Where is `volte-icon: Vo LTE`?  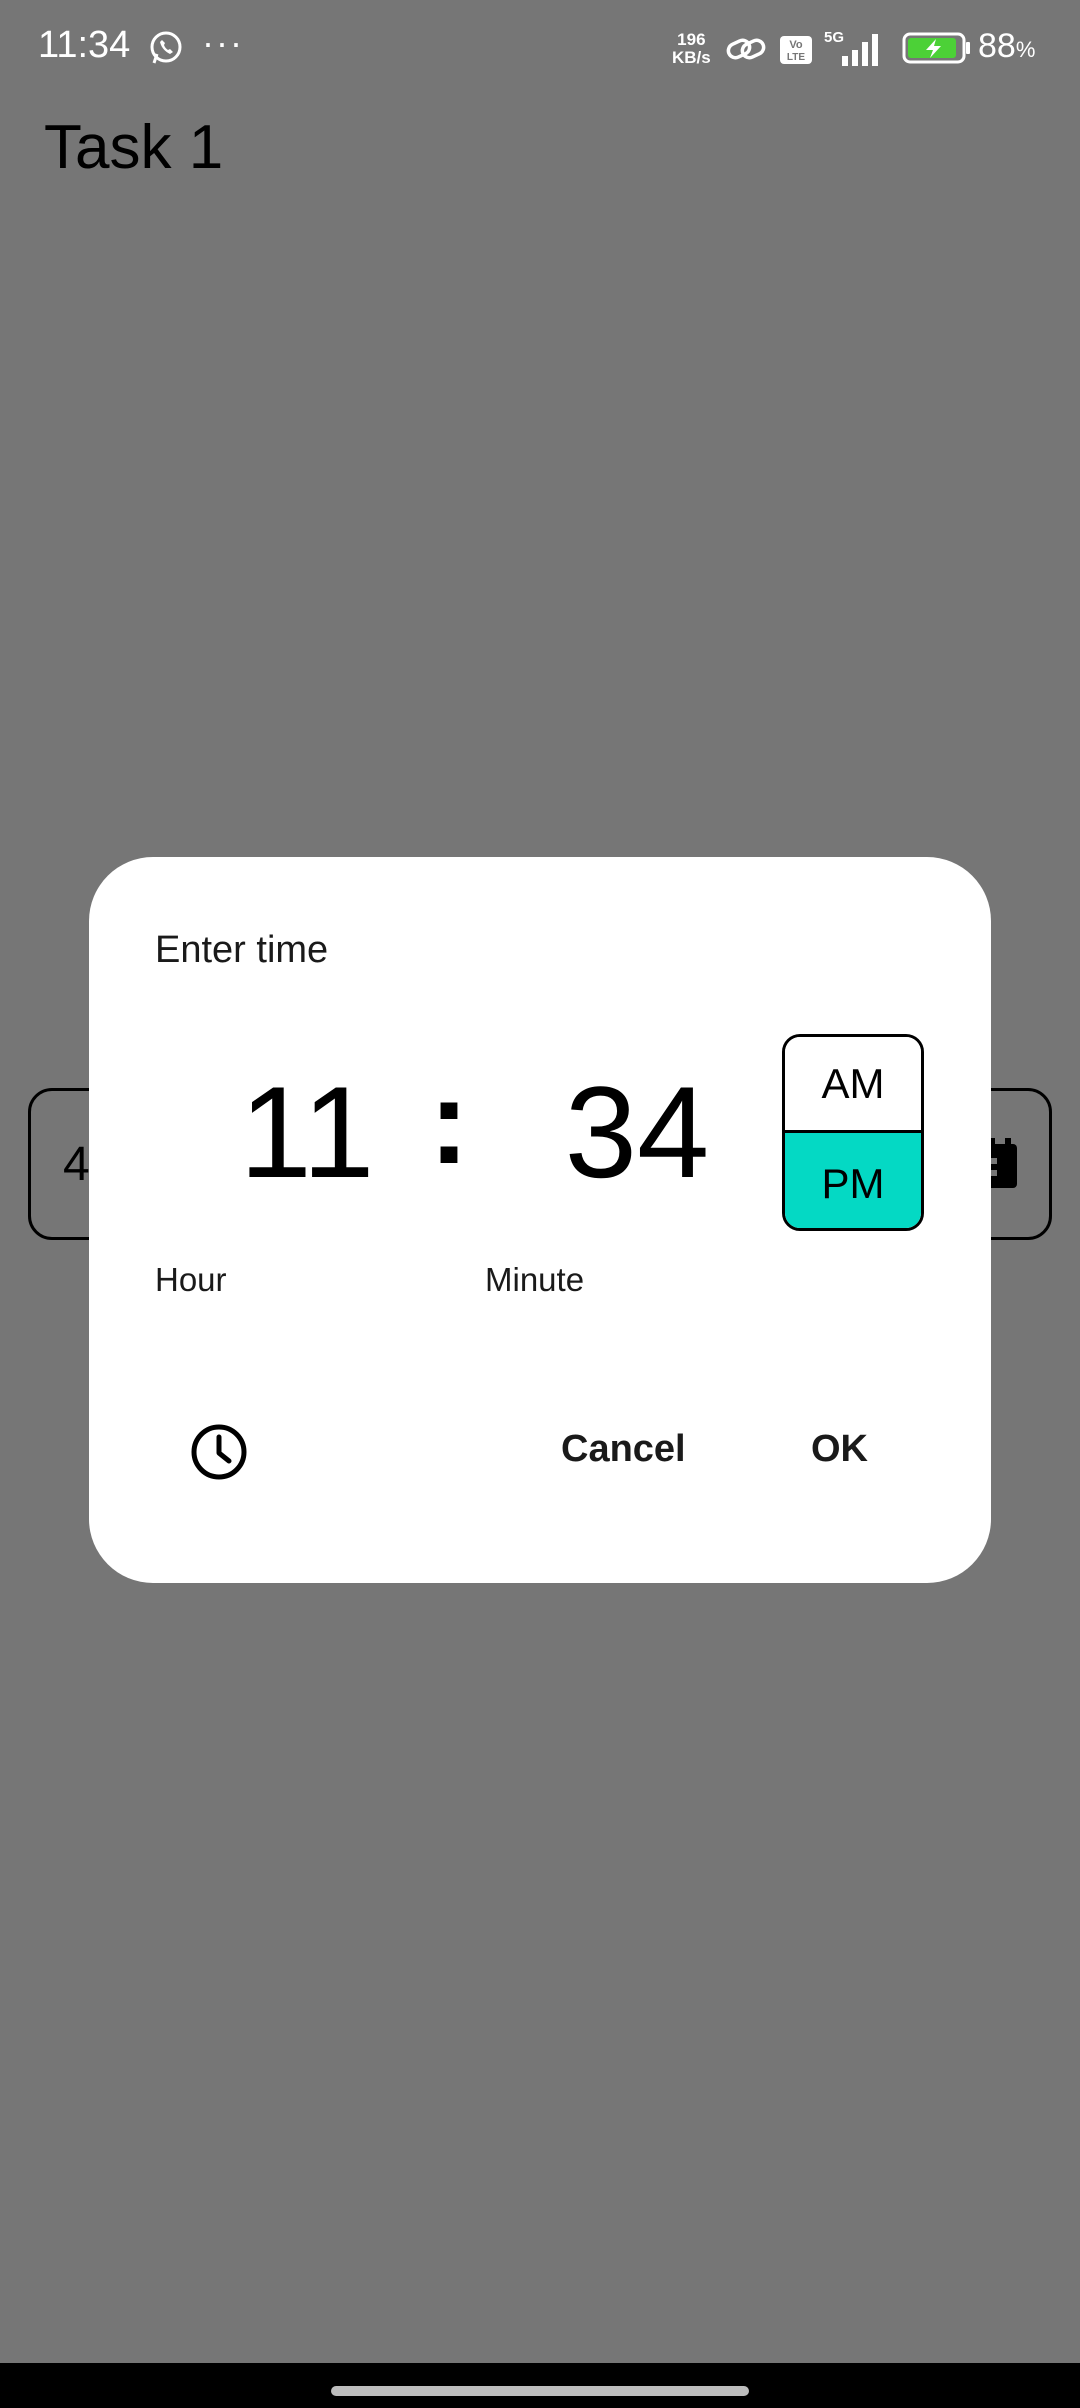 volte-icon: Vo LTE is located at coordinates (796, 50).